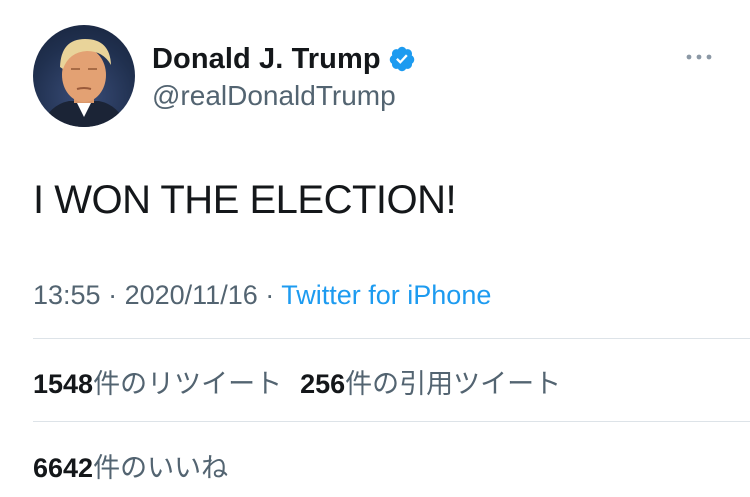  I want to click on likes-stats-row: 6642件のいいね, so click(130, 465).